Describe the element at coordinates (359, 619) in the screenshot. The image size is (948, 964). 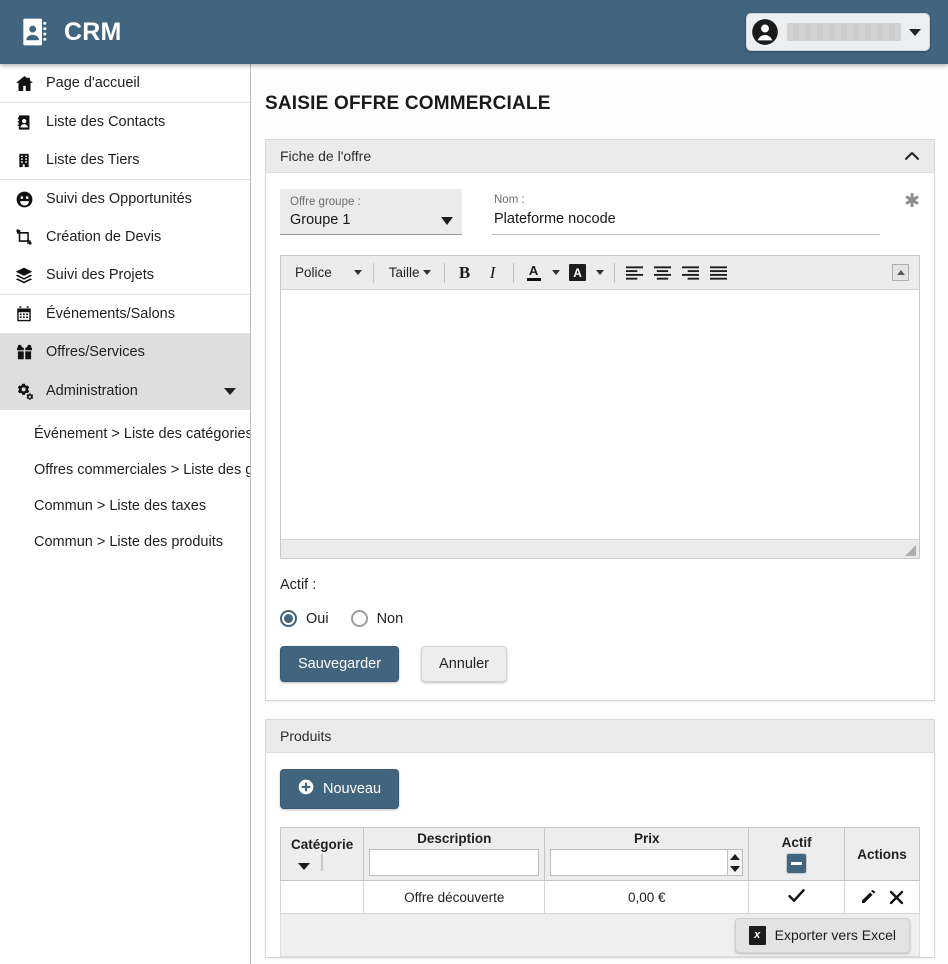
I see `radio-non-input` at that location.